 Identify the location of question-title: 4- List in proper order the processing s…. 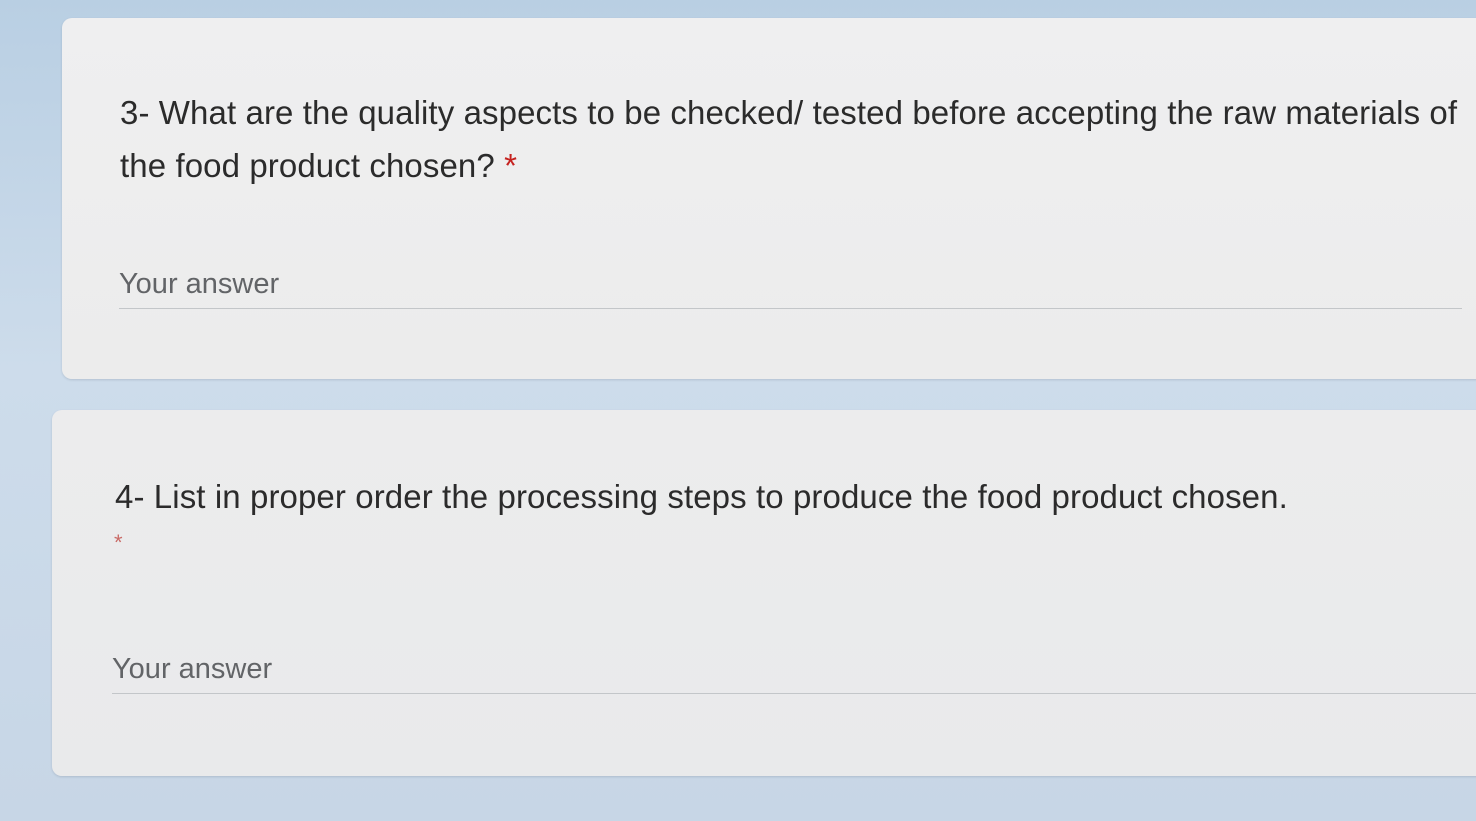
(795, 496).